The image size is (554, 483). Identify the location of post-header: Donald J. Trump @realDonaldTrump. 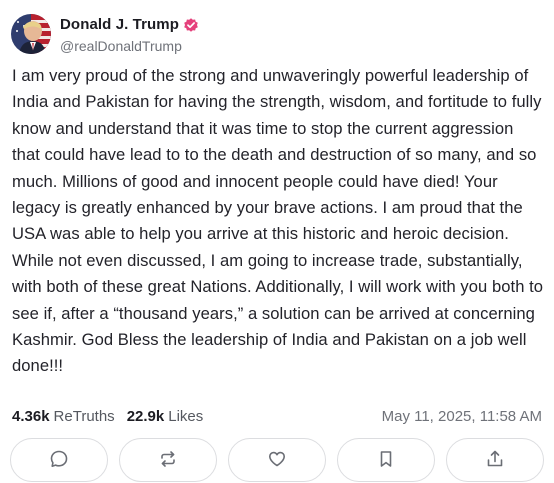
(105, 34).